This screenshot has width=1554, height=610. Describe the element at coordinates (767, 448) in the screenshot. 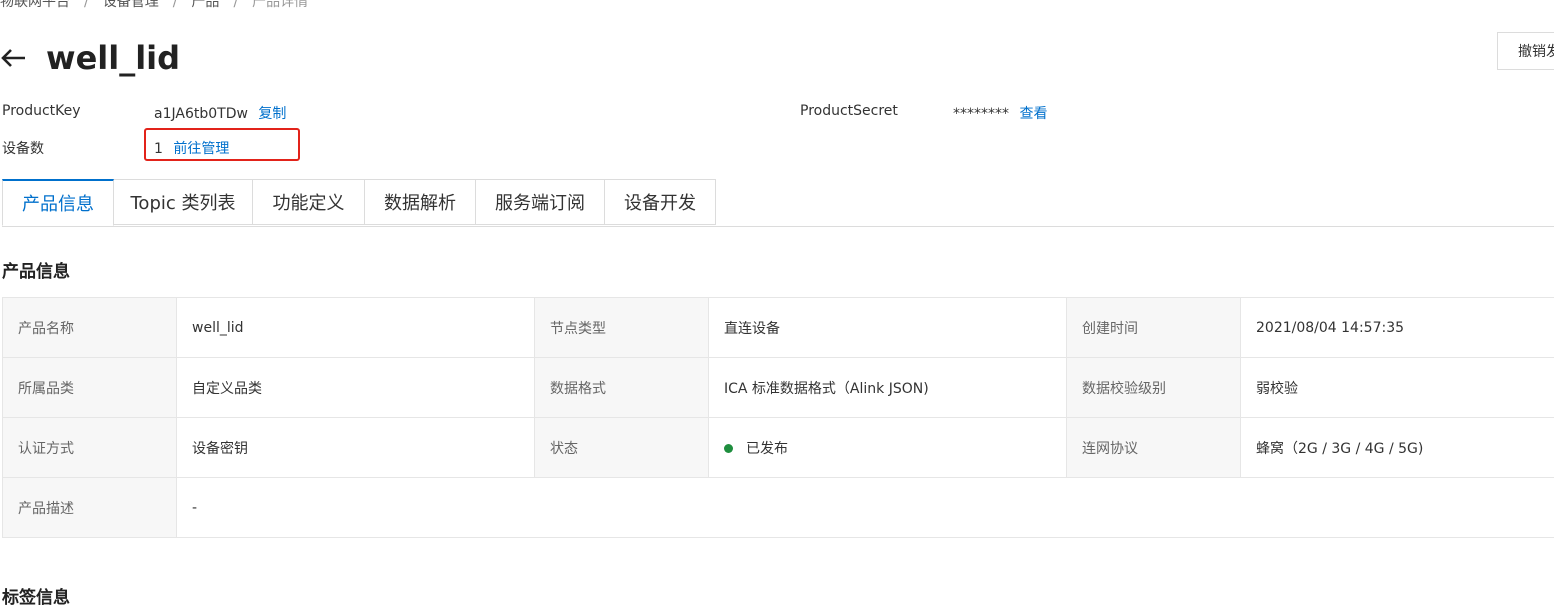

I see `status-value: 已发布` at that location.